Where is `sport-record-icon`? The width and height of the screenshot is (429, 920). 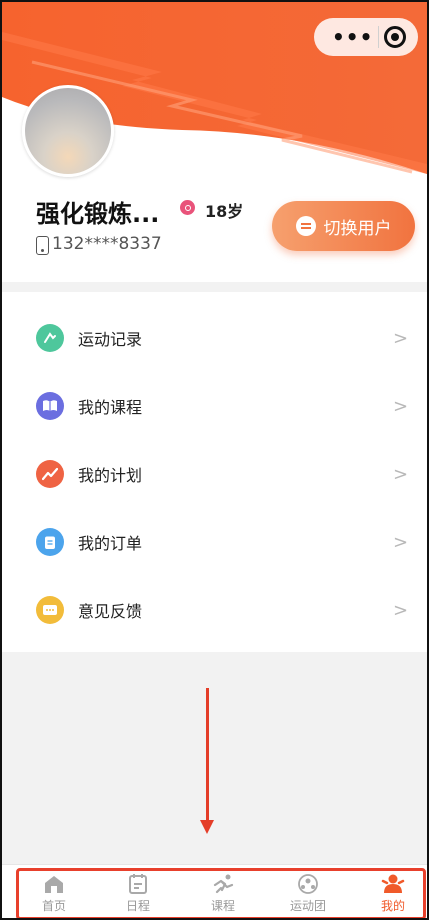 sport-record-icon is located at coordinates (50, 338).